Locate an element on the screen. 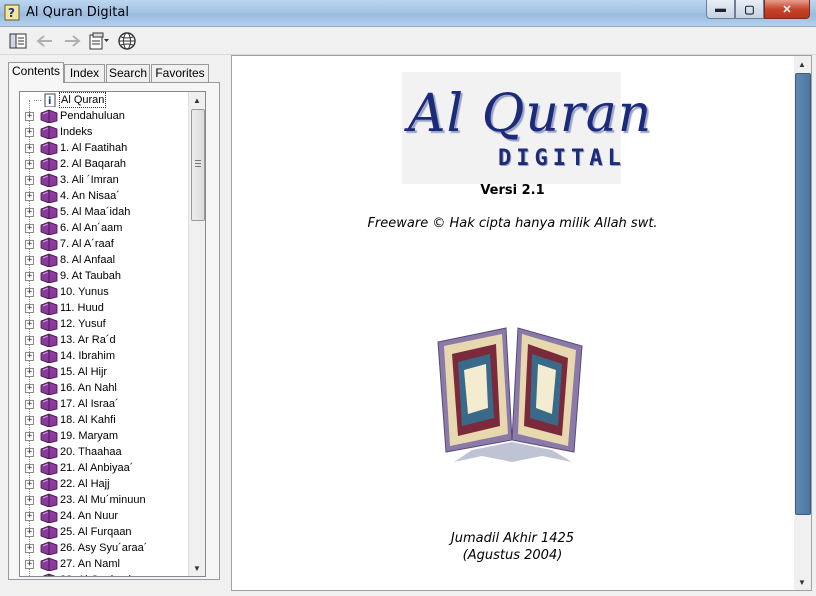  tree-item: +11. Huud is located at coordinates (104, 308).